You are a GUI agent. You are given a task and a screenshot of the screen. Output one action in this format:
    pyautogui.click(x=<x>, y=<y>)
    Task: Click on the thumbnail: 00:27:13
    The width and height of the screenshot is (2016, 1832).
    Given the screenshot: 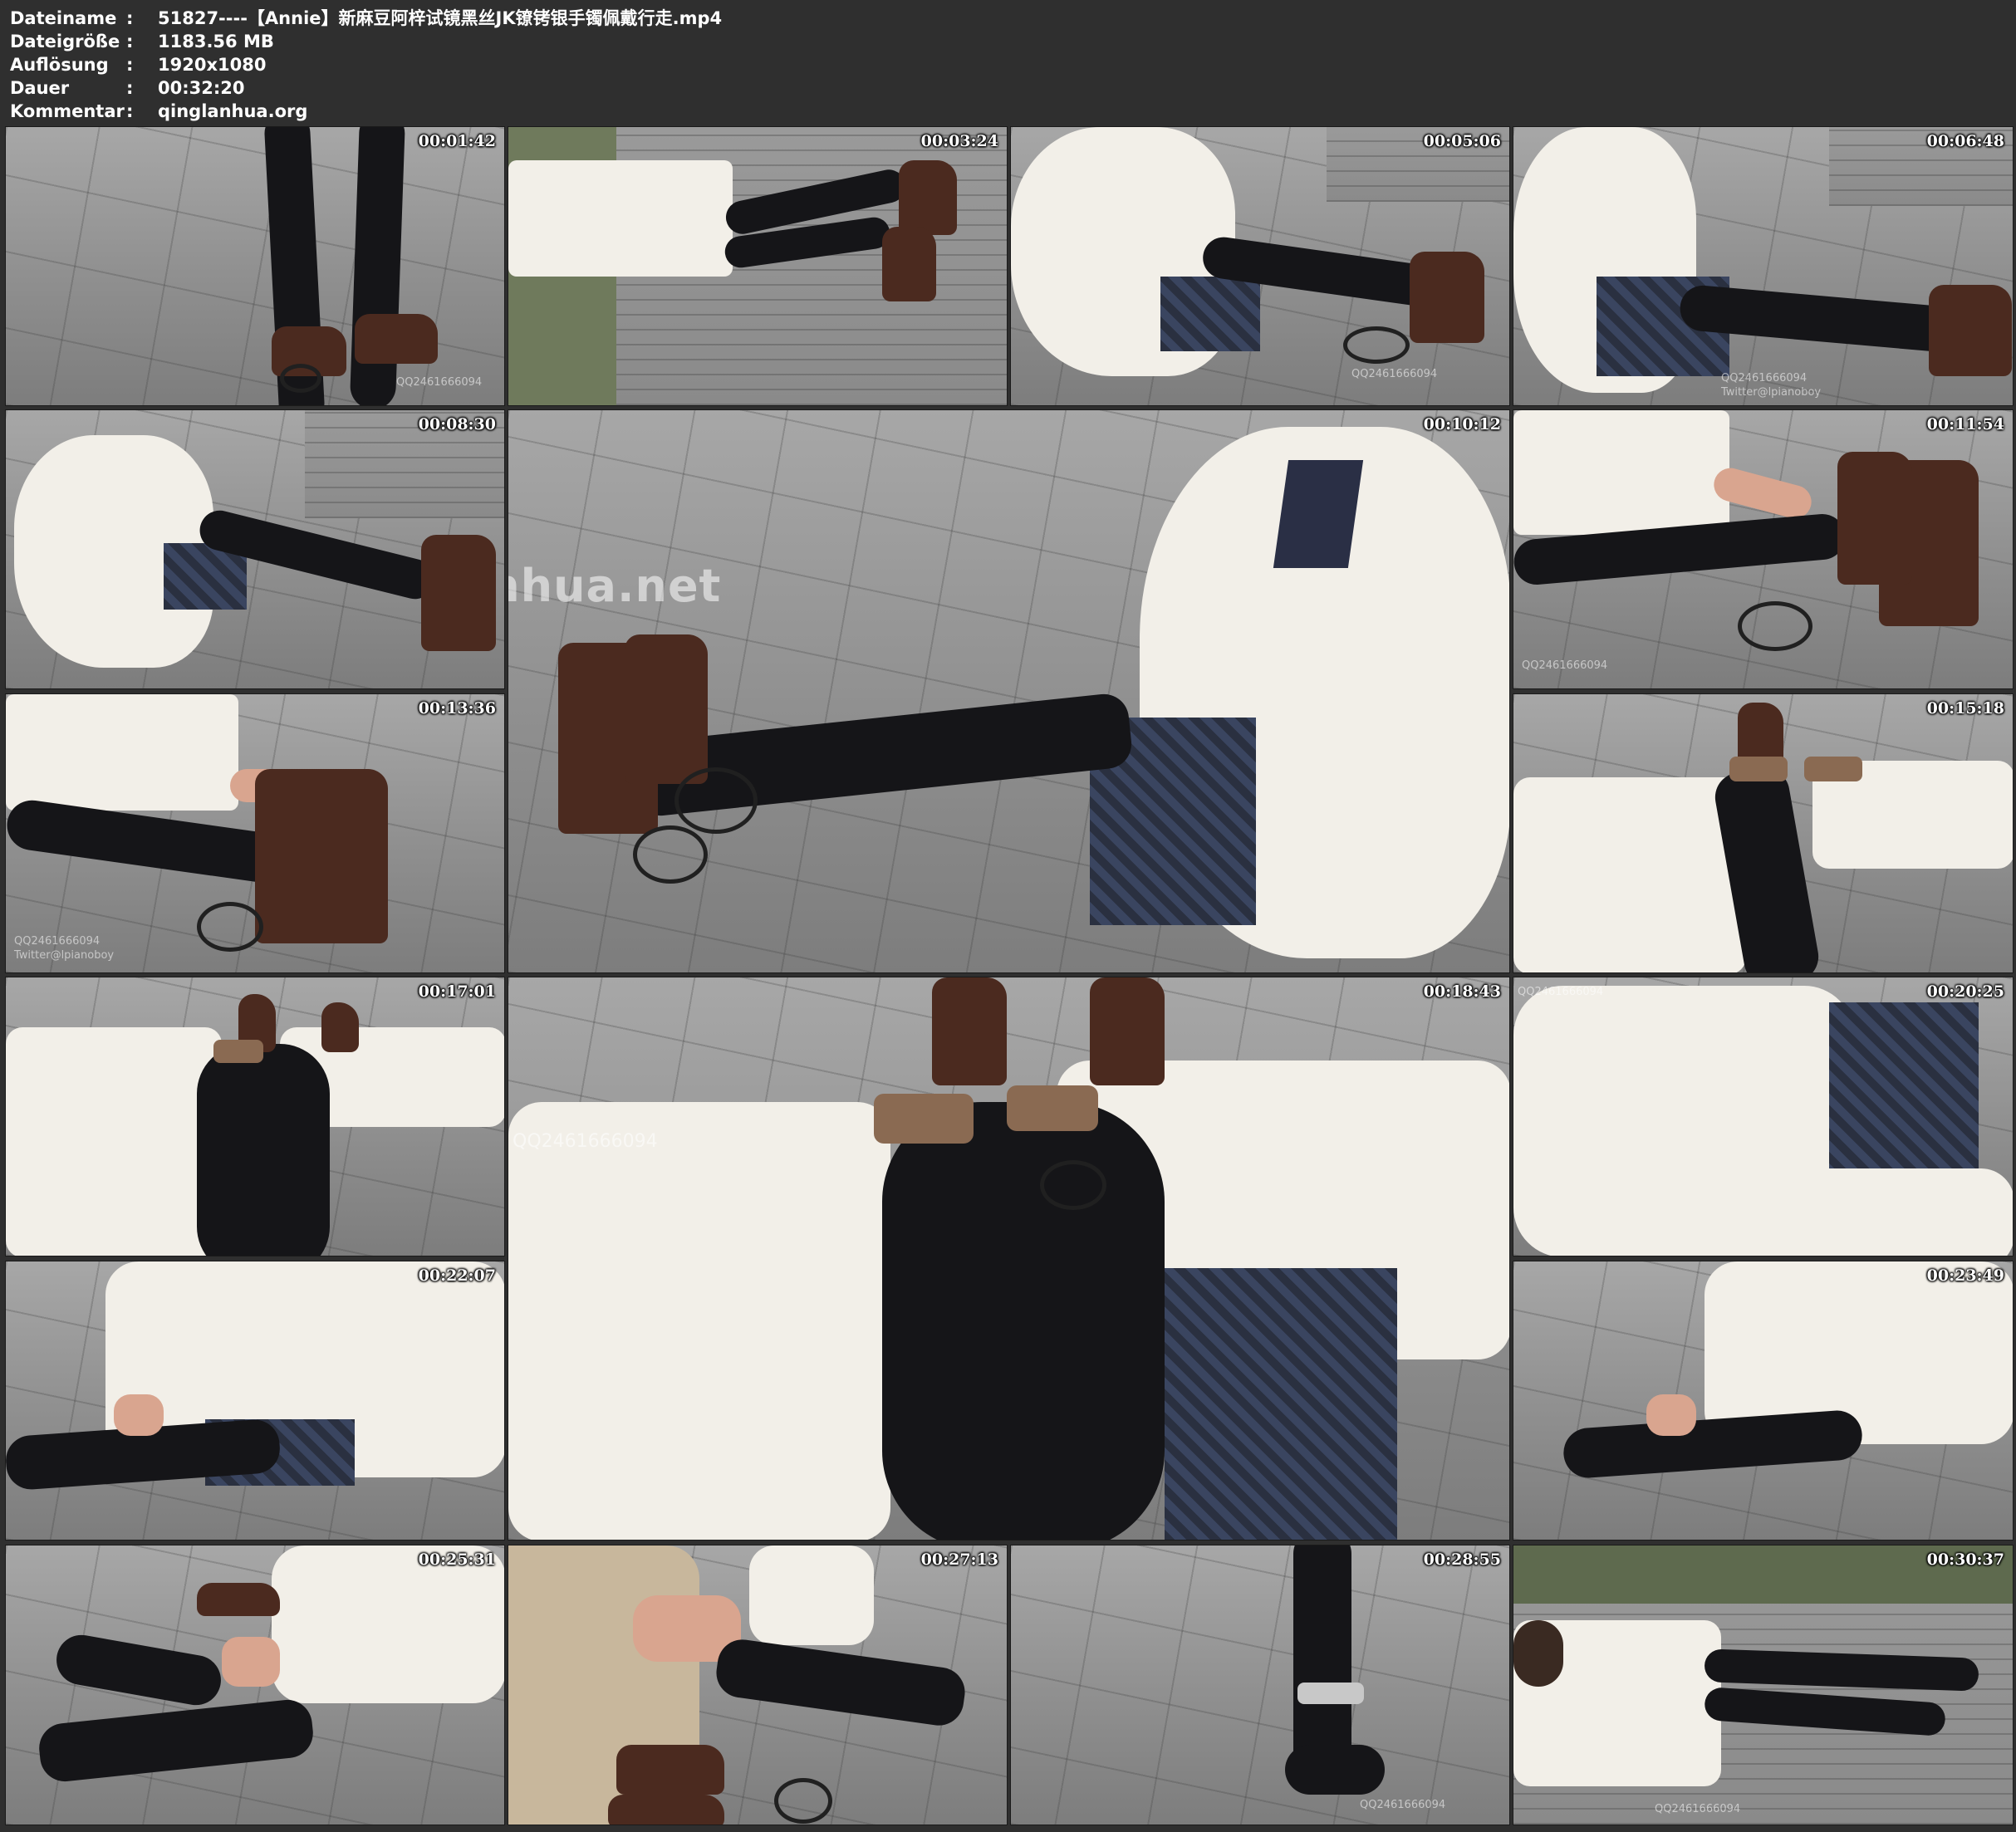 What is the action you would take?
    pyautogui.click(x=758, y=1685)
    